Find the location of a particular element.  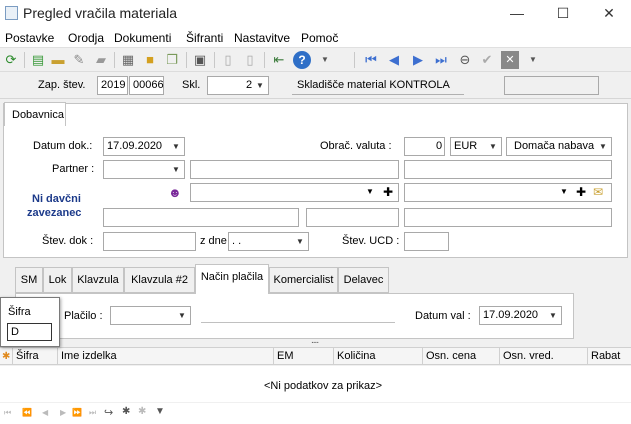

toolbar-separator is located at coordinates (214, 60).